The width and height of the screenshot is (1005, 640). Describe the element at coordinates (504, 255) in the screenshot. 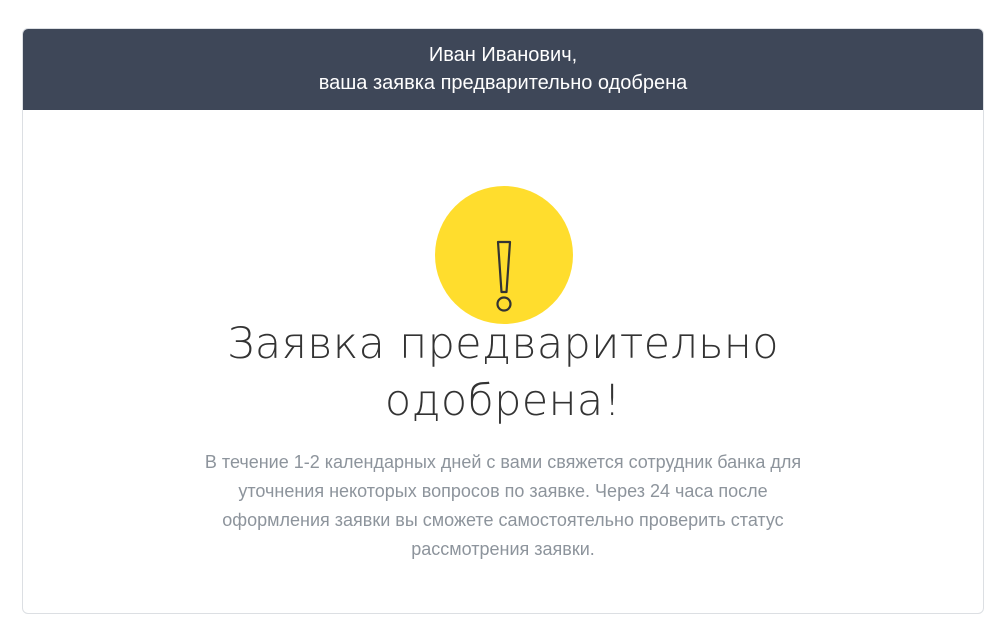

I see `exclamation-icon` at that location.